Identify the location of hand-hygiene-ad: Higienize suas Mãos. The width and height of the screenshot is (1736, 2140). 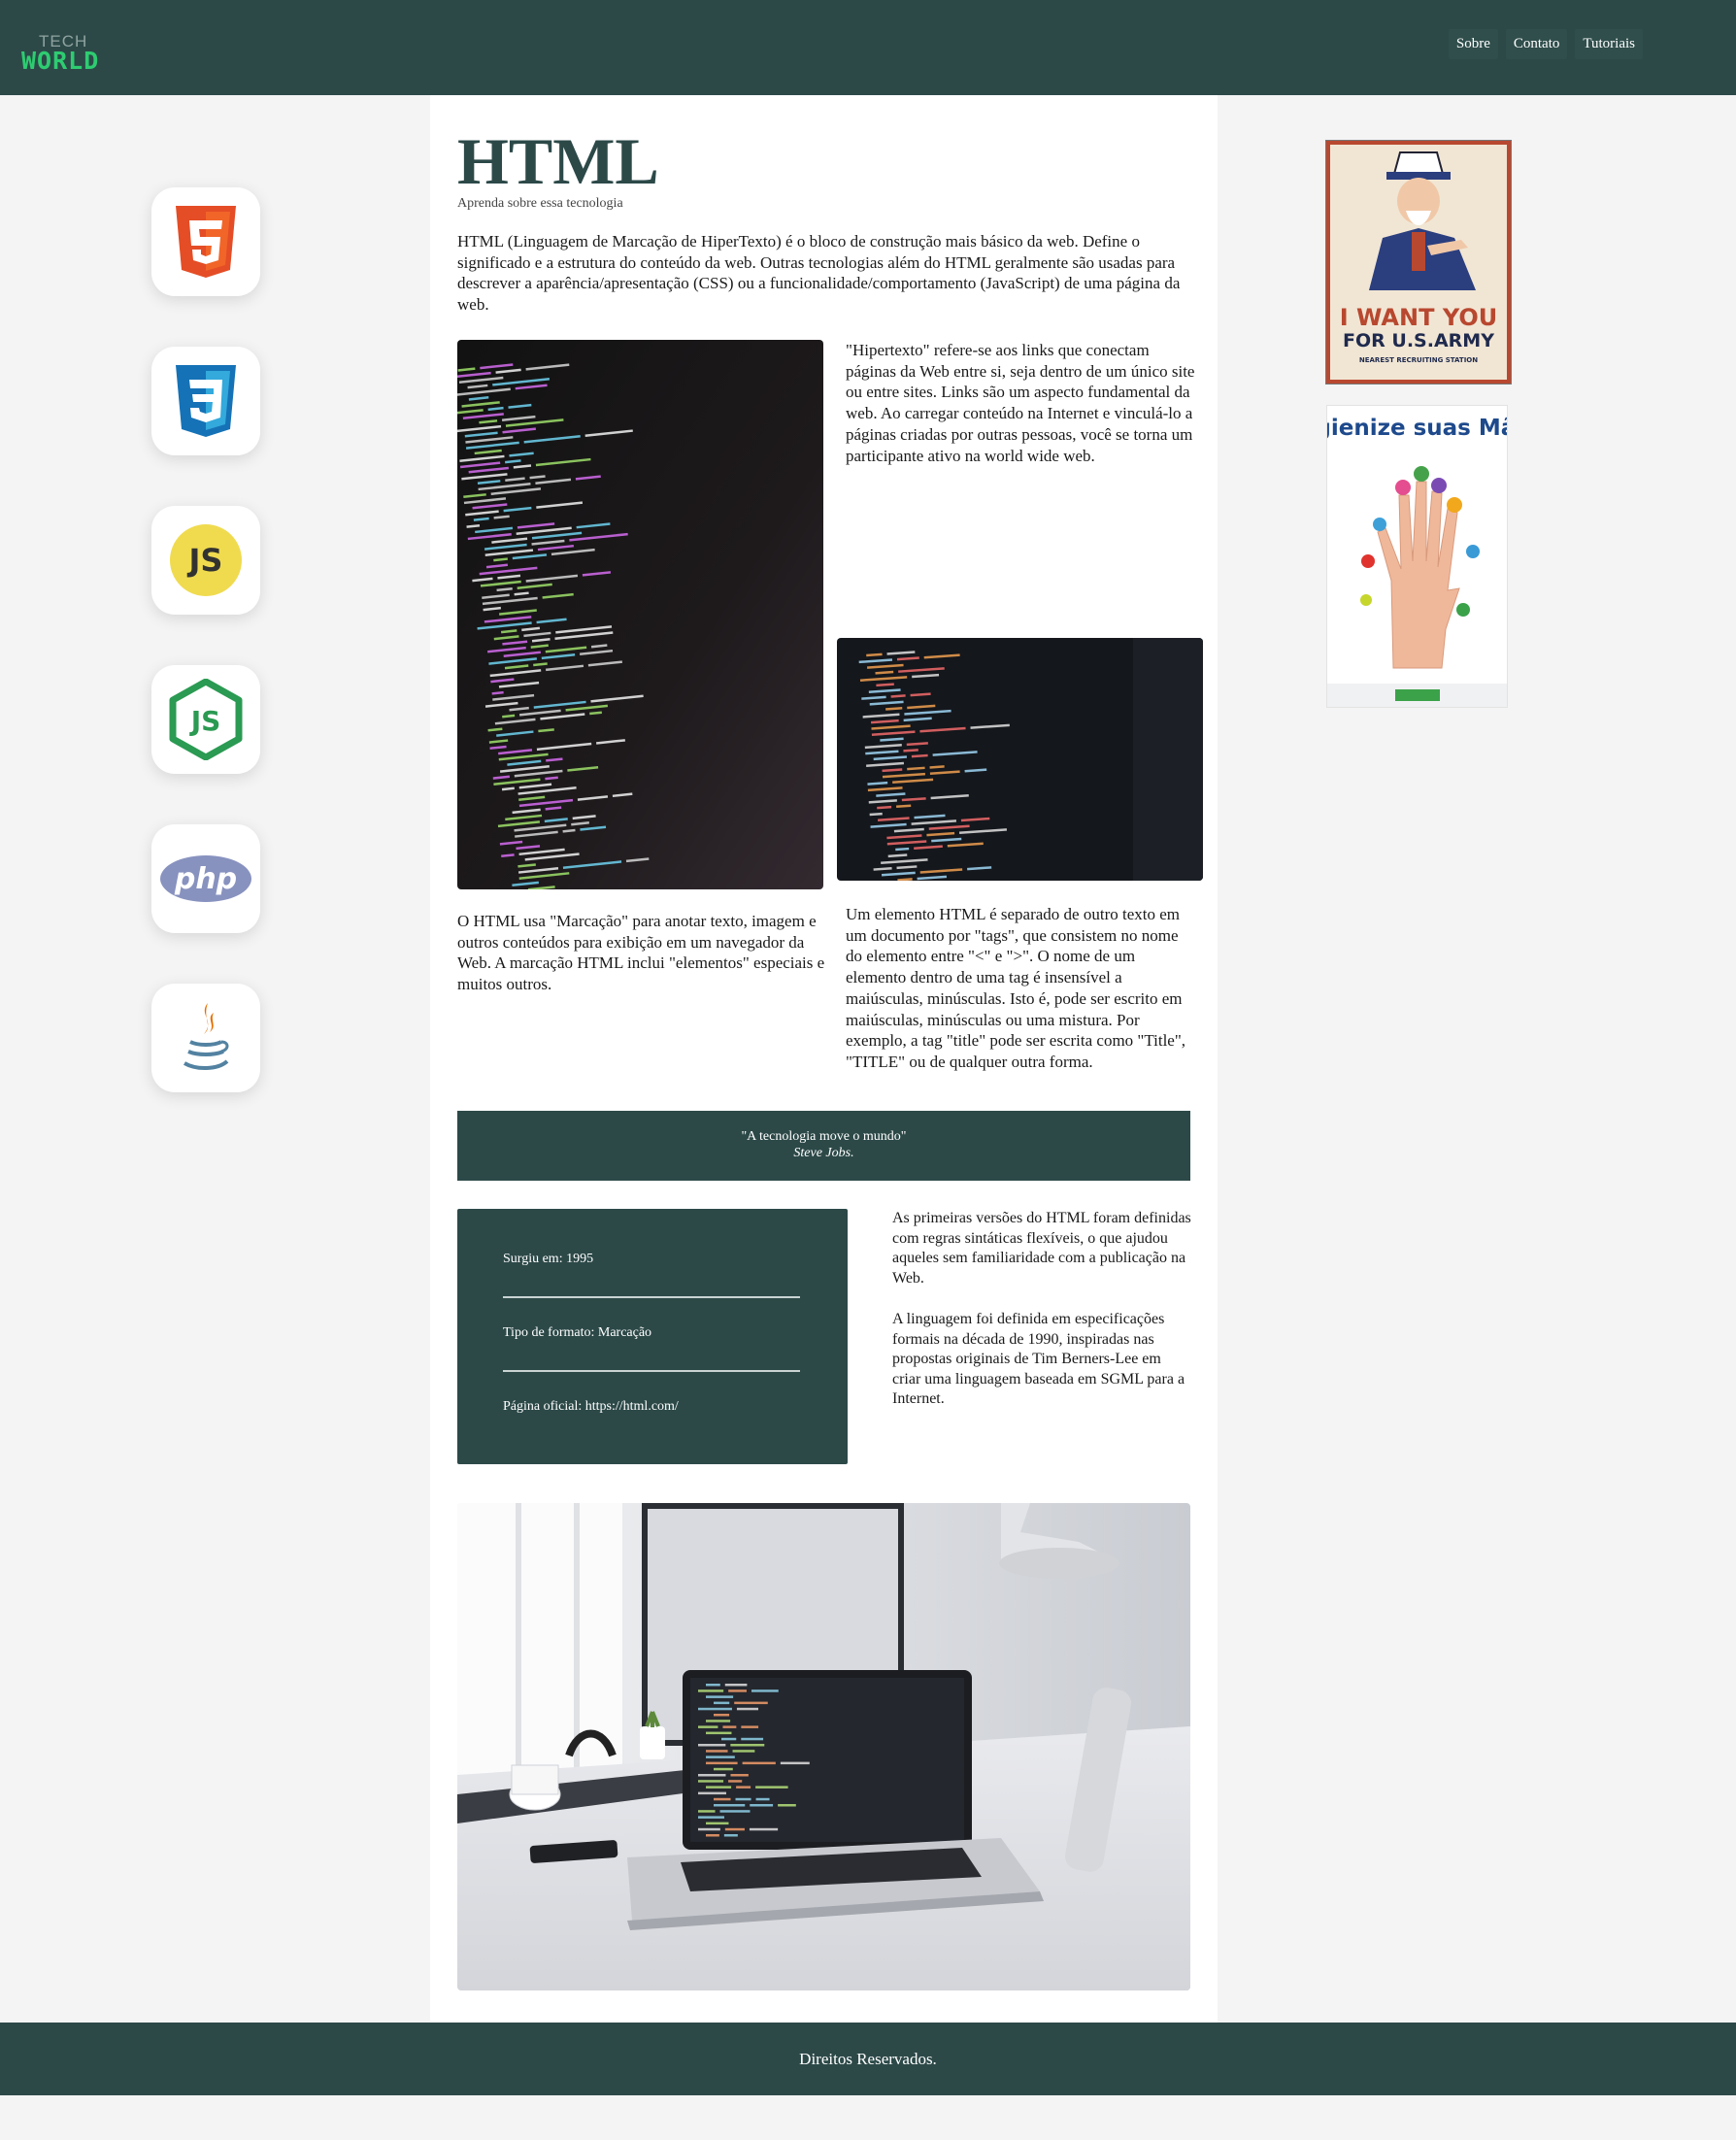
(1416, 556).